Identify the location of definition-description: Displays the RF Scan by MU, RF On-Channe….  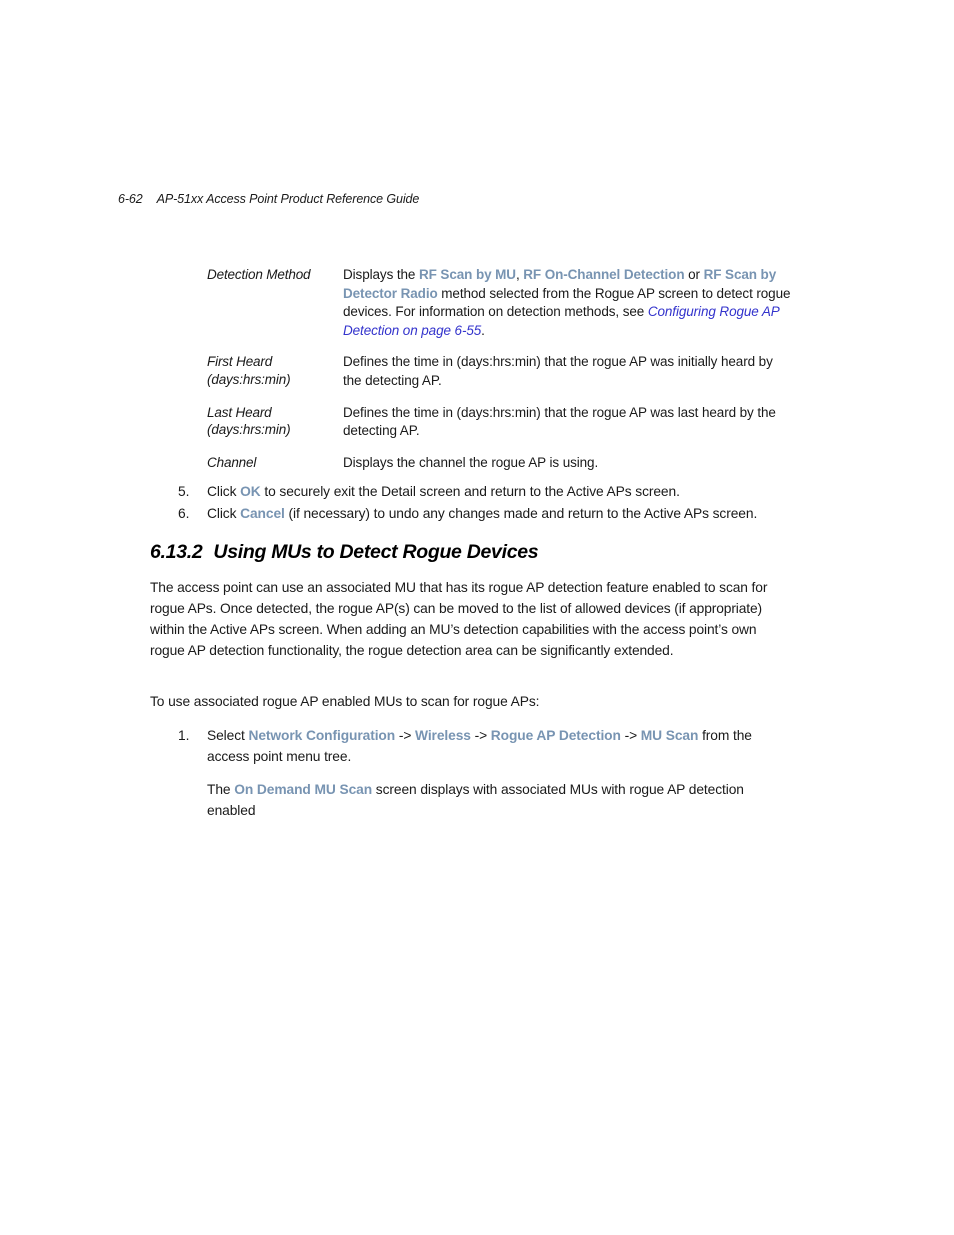
(567, 302).